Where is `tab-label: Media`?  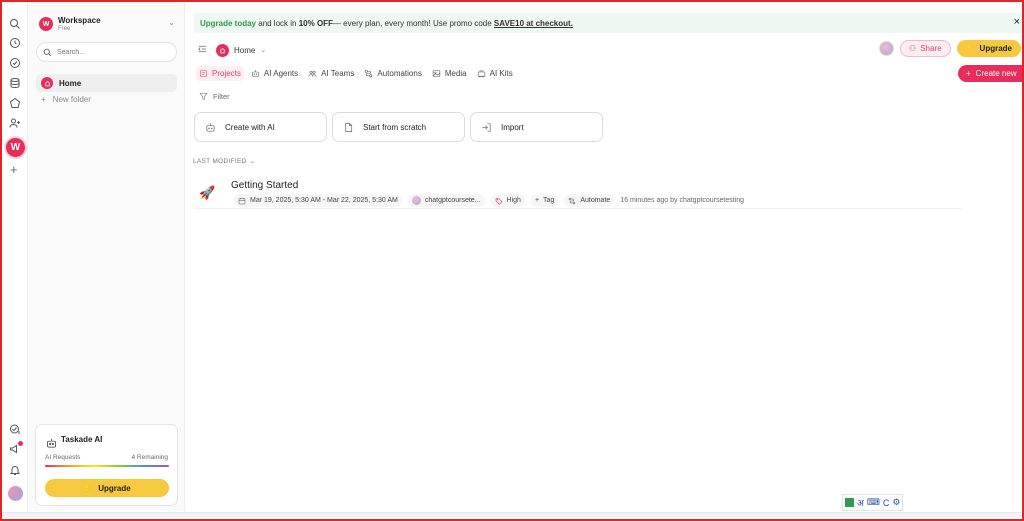
tab-label: Media is located at coordinates (455, 73).